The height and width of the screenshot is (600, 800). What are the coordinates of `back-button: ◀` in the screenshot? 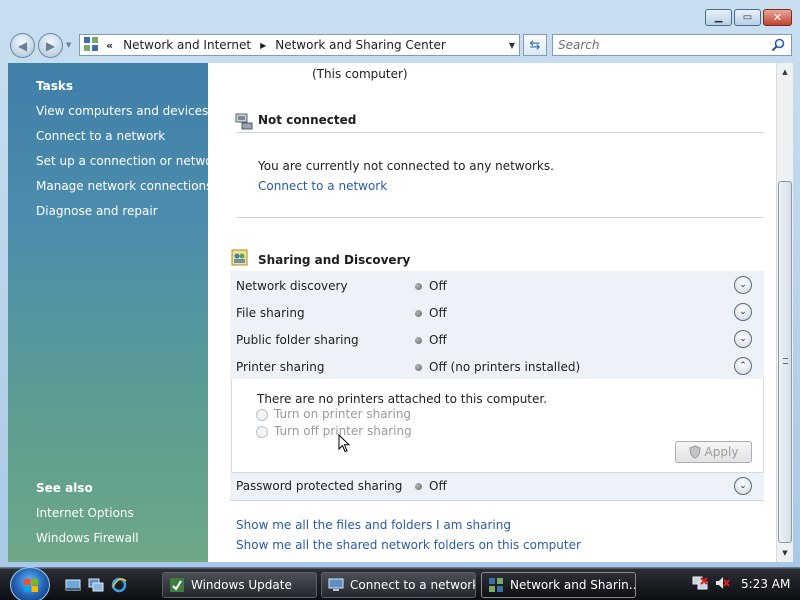 It's located at (22, 45).